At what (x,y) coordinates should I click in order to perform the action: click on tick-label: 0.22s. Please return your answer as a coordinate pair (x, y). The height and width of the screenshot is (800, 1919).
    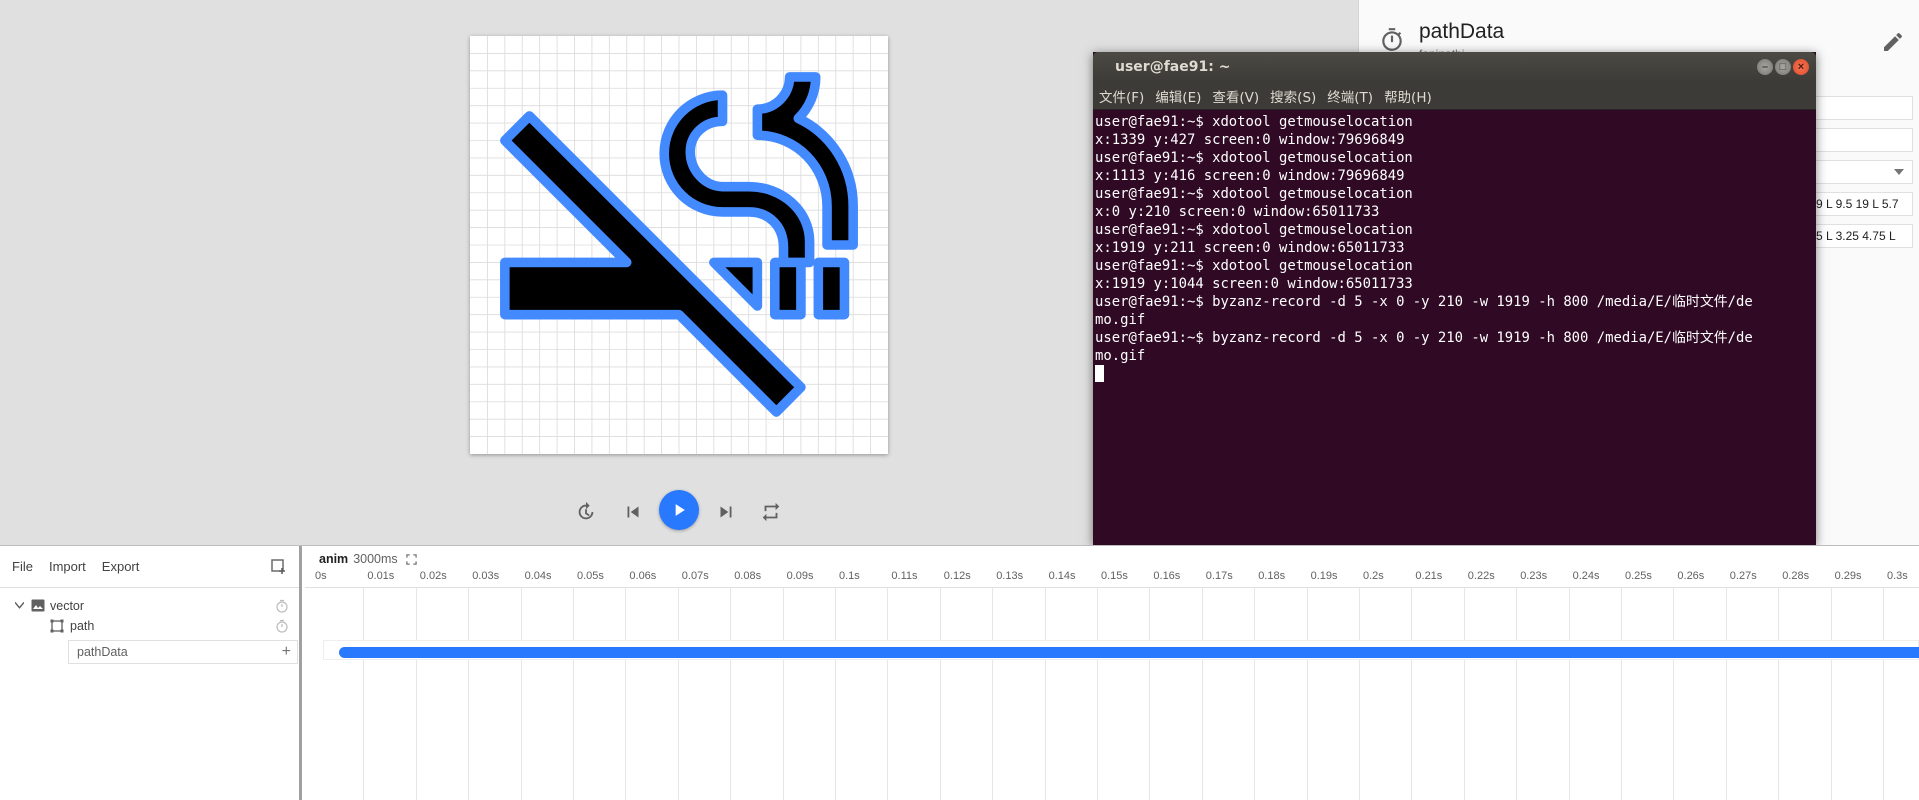
    Looking at the image, I should click on (1481, 576).